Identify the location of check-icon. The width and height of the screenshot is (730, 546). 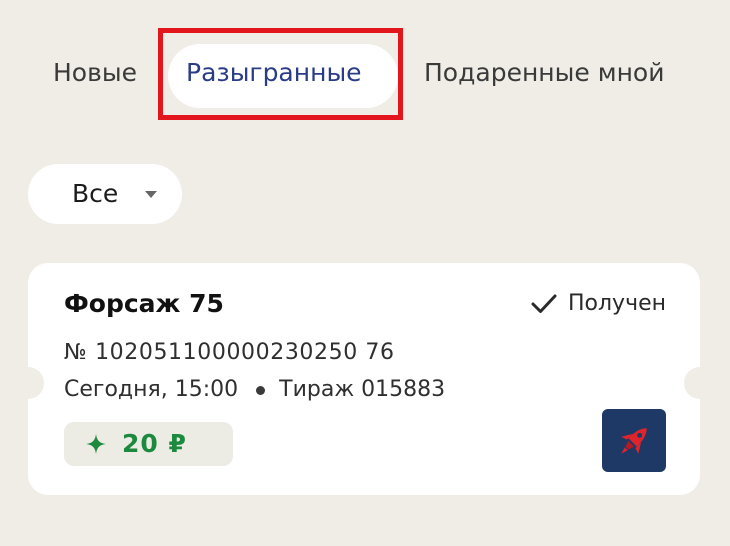
(544, 303).